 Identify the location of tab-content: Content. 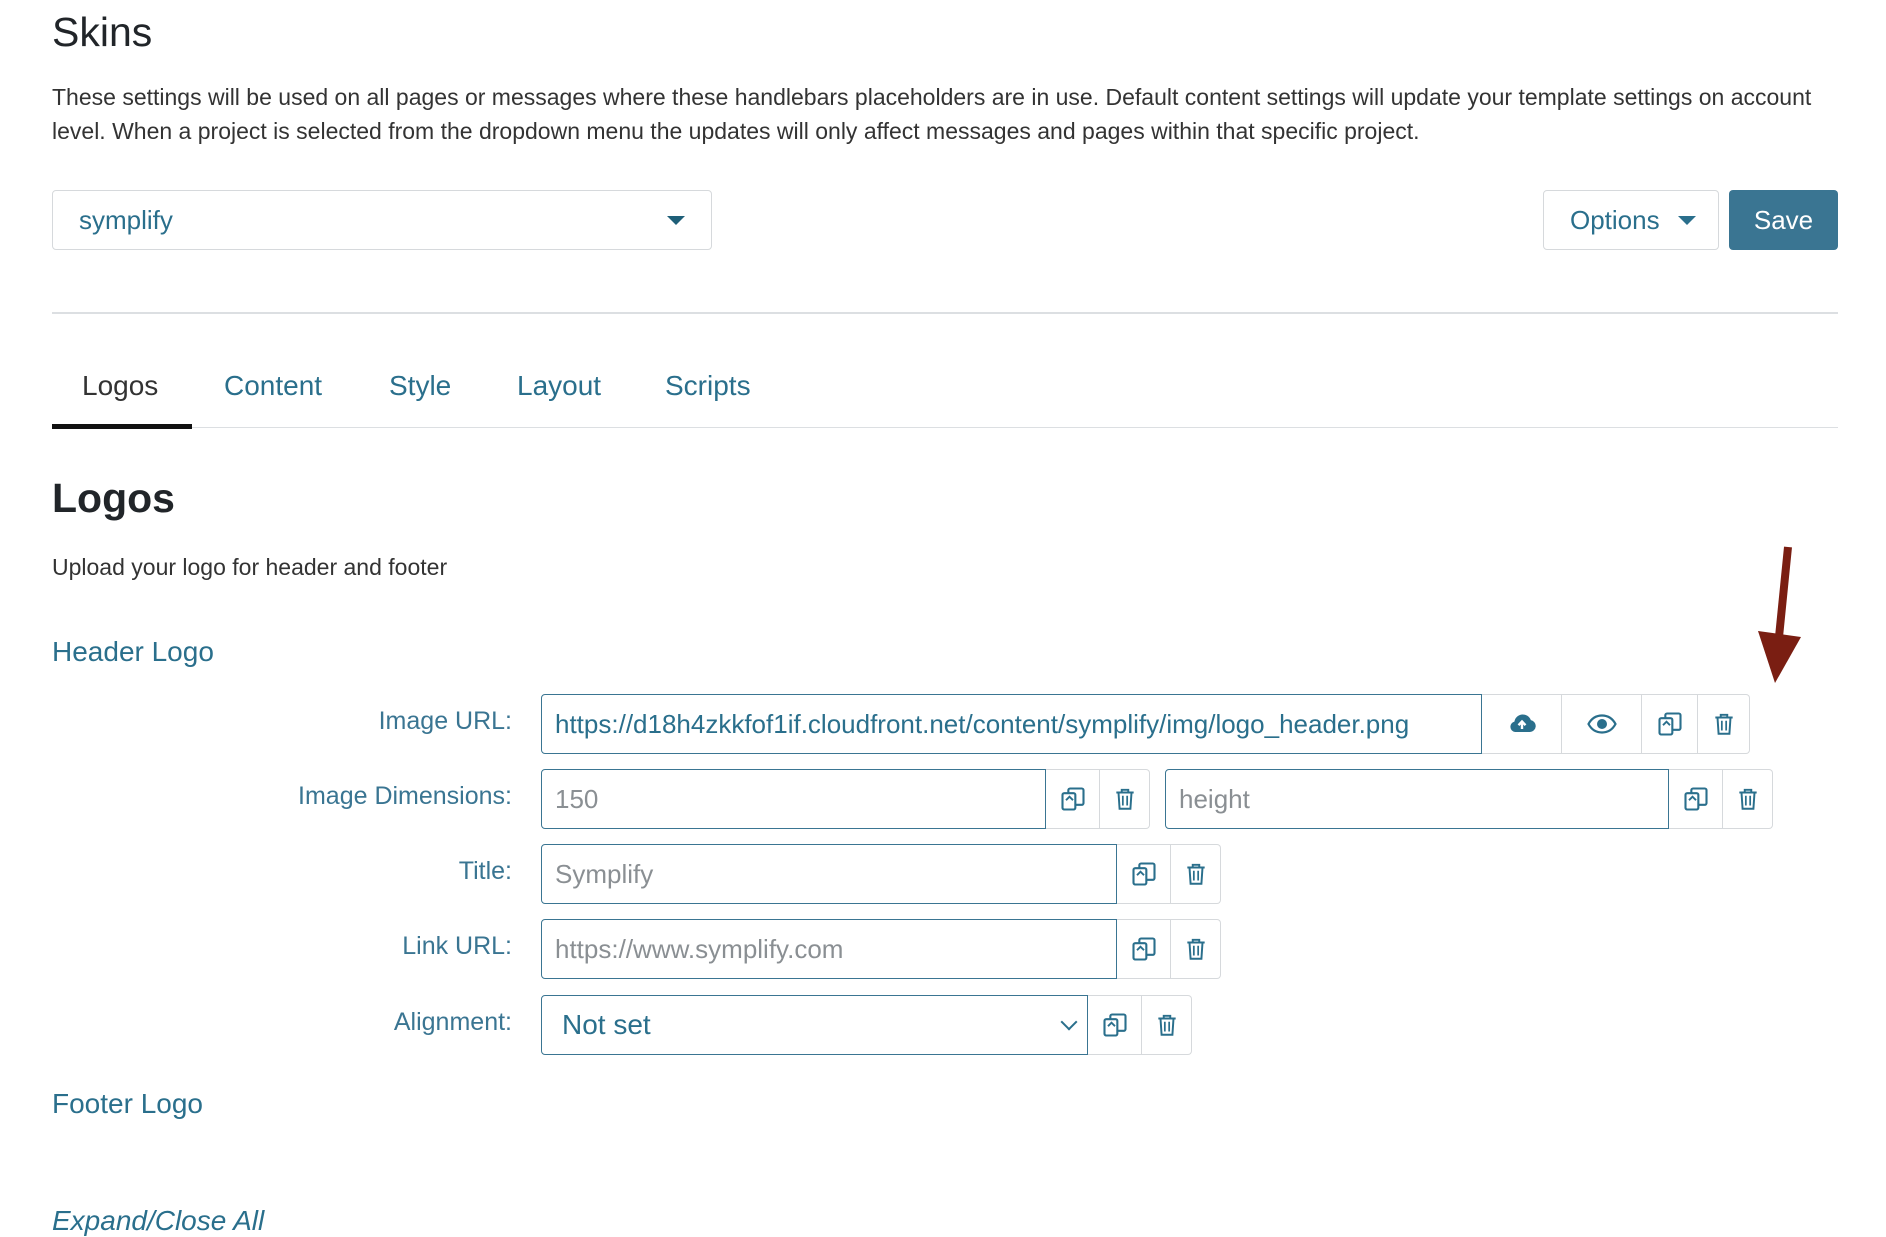
(273, 386).